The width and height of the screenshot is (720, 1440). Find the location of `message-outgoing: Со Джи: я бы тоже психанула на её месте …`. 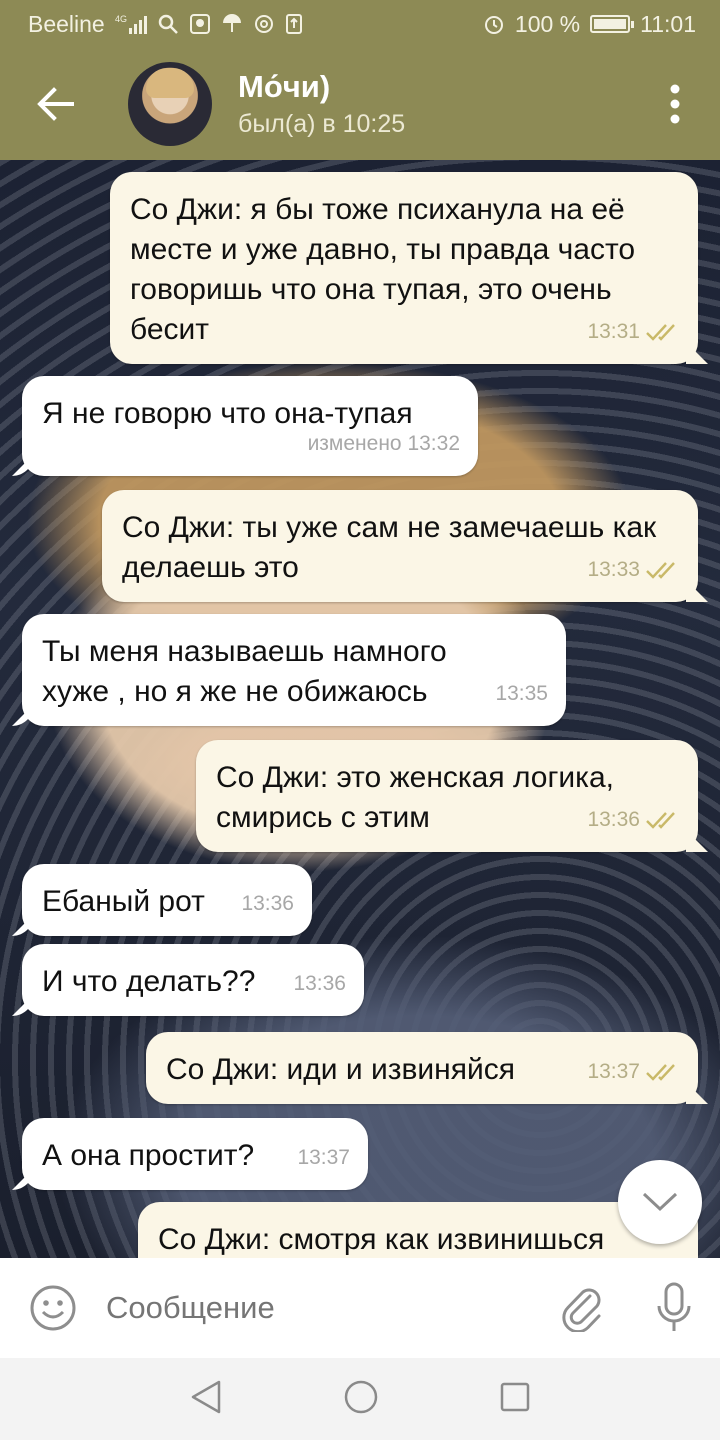

message-outgoing: Со Джи: я бы тоже психанула на её месте … is located at coordinates (404, 268).